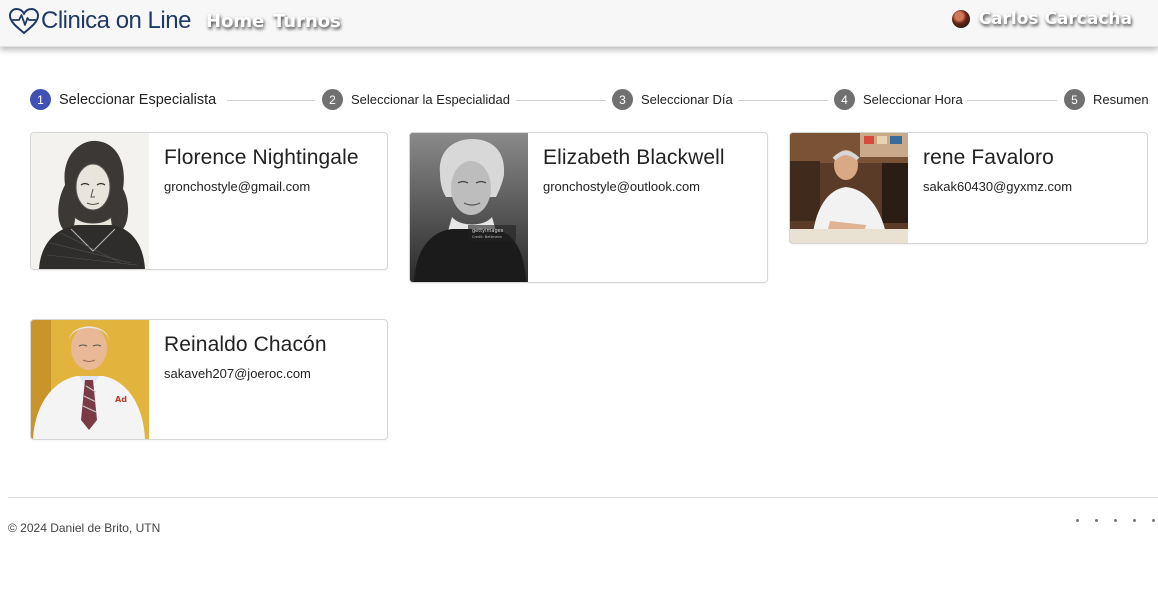  I want to click on specialist-name: Florence Nightingale, so click(261, 157).